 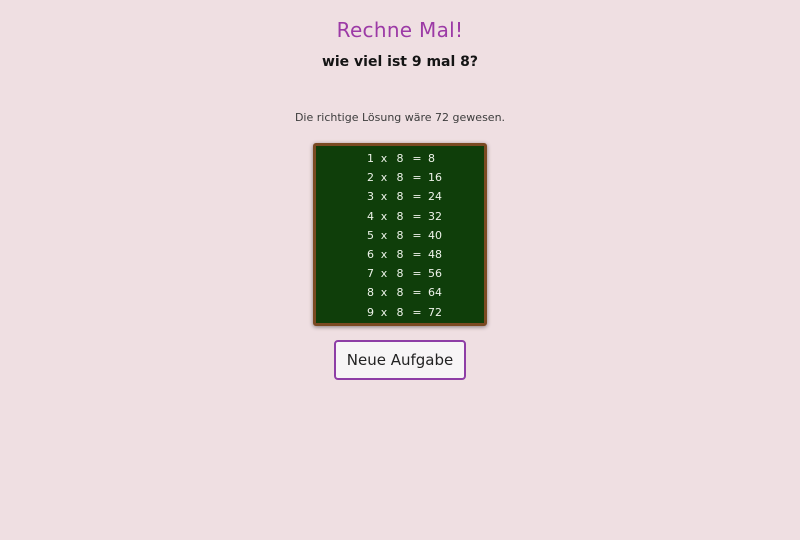 What do you see at coordinates (435, 293) in the screenshot?
I see `product: 64` at bounding box center [435, 293].